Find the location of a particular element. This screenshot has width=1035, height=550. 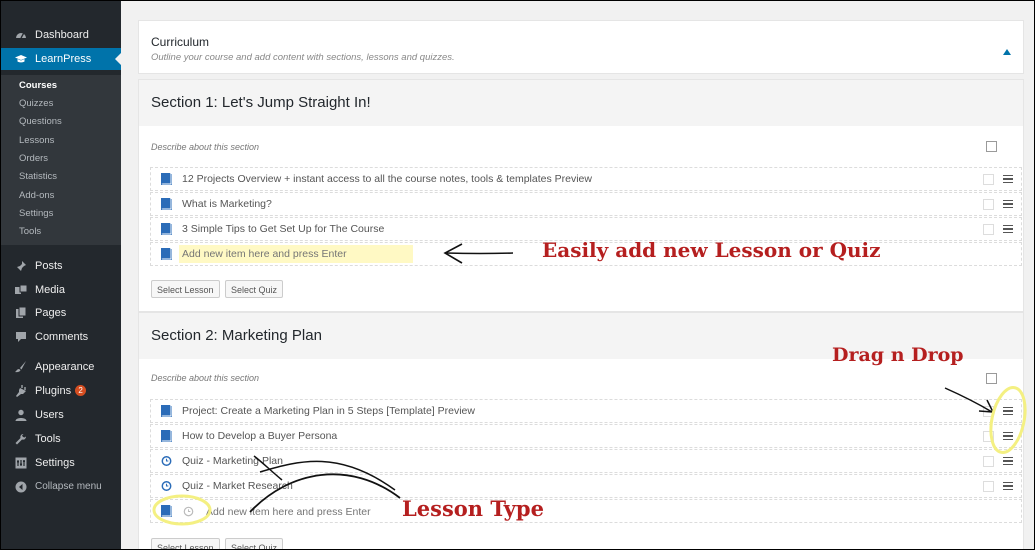

section-1-select-all-checkbox is located at coordinates (991, 146).